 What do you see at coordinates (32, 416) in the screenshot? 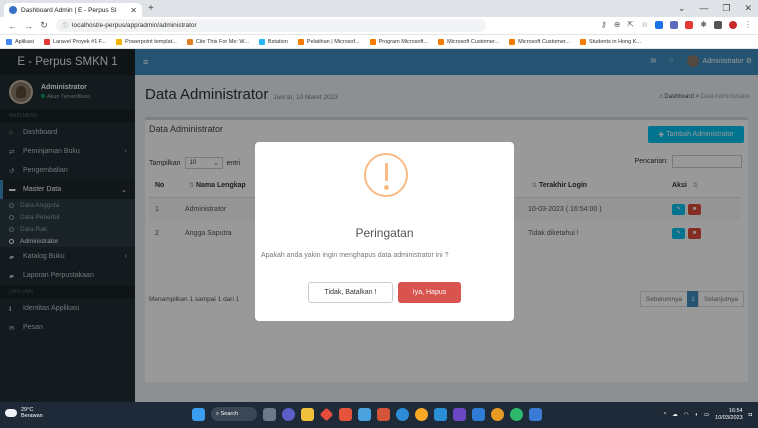
I see `weather-desc: Berawan` at bounding box center [32, 416].